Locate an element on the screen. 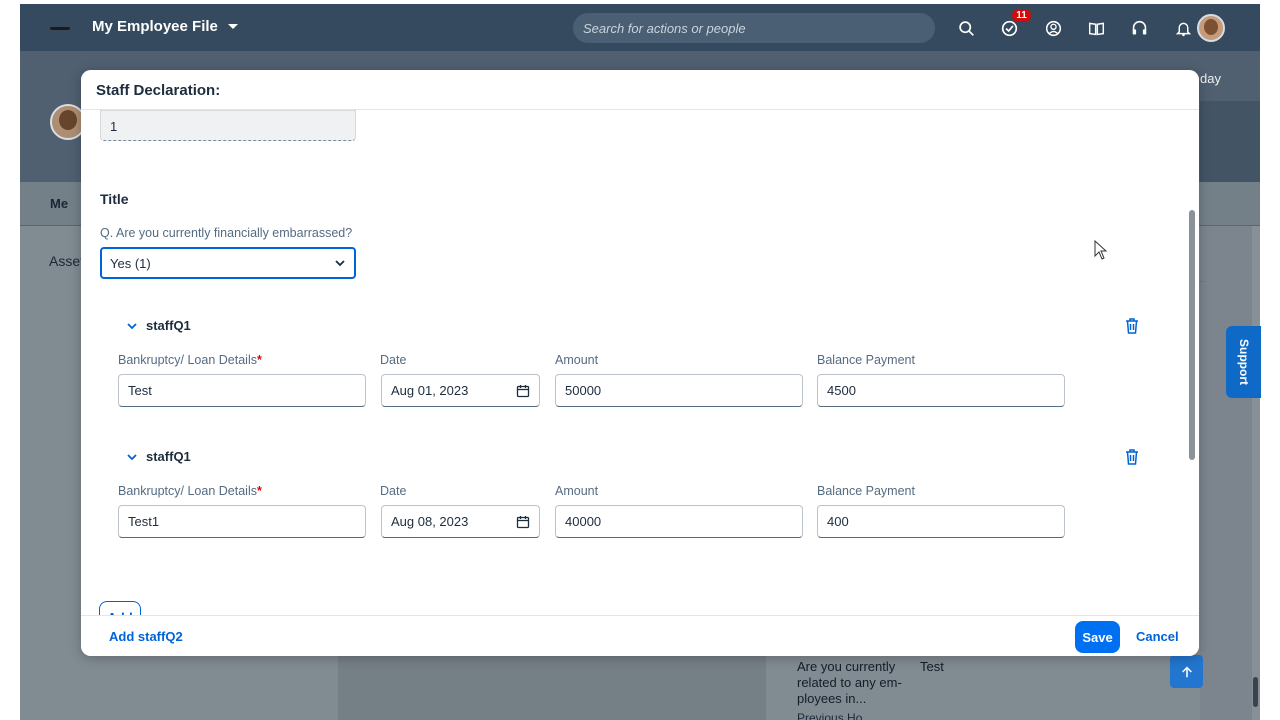  app-title-menu: My Employee File is located at coordinates (165, 26).